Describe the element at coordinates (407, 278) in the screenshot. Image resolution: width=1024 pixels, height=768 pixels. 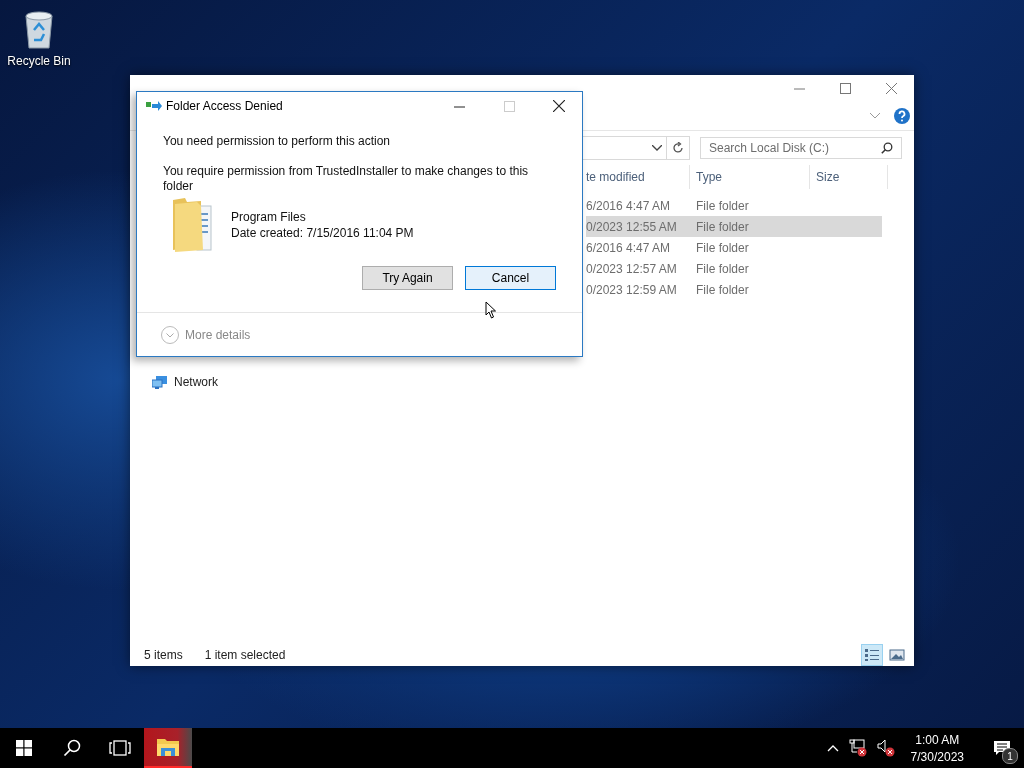
I see `try-again-button: Try Again` at that location.